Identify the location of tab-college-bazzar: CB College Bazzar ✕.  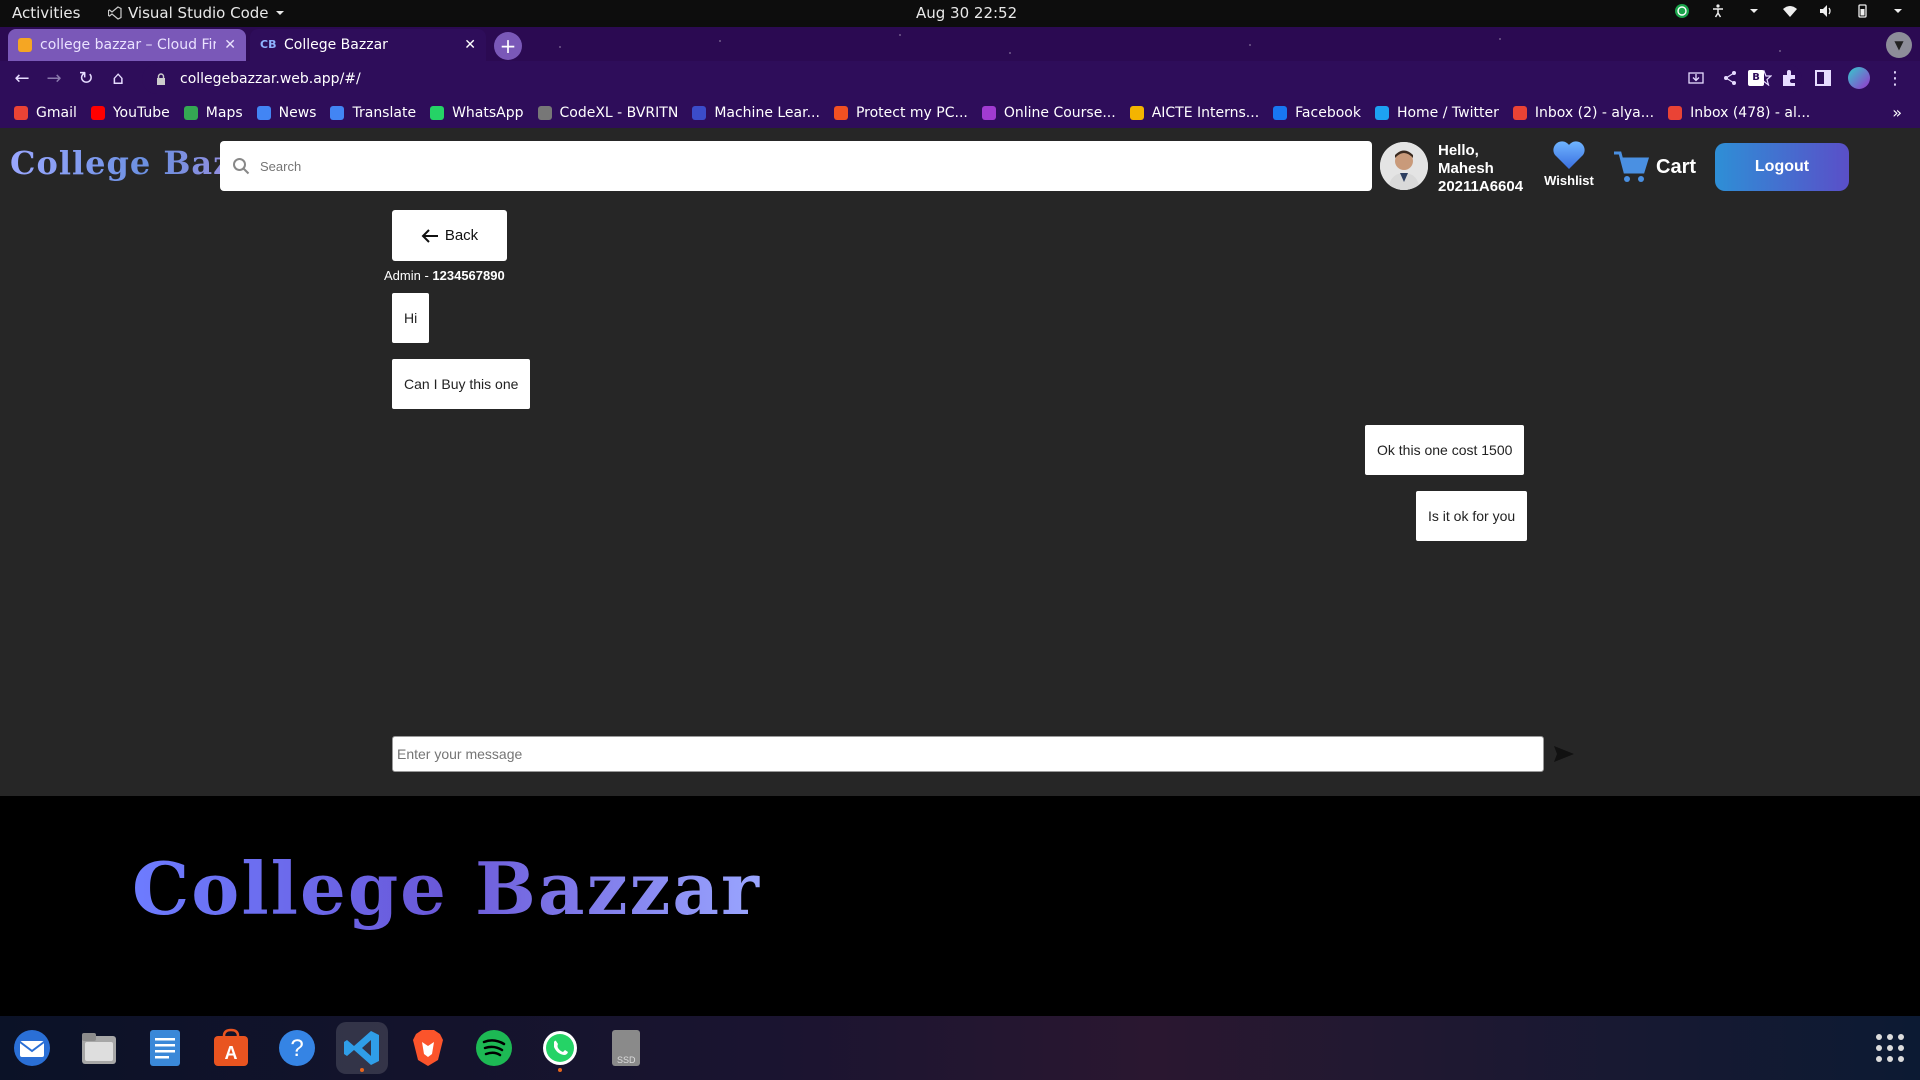
(368, 45).